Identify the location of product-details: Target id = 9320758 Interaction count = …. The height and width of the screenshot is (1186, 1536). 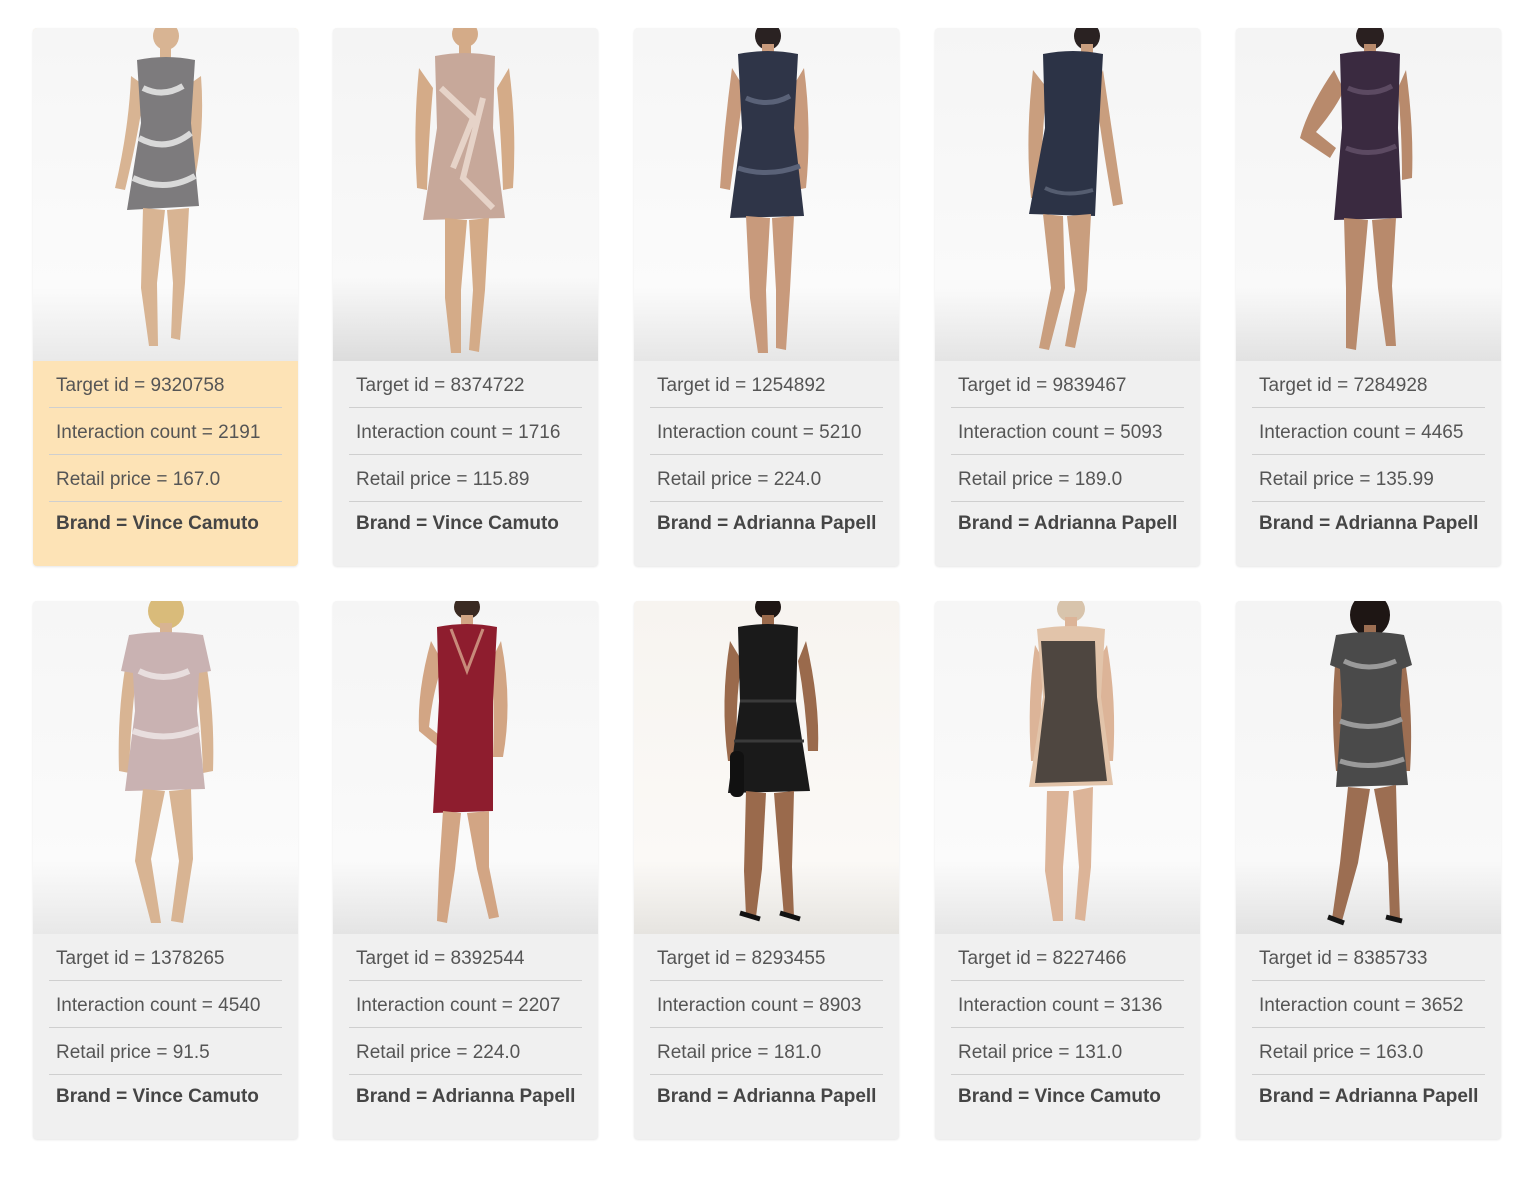
(165, 453).